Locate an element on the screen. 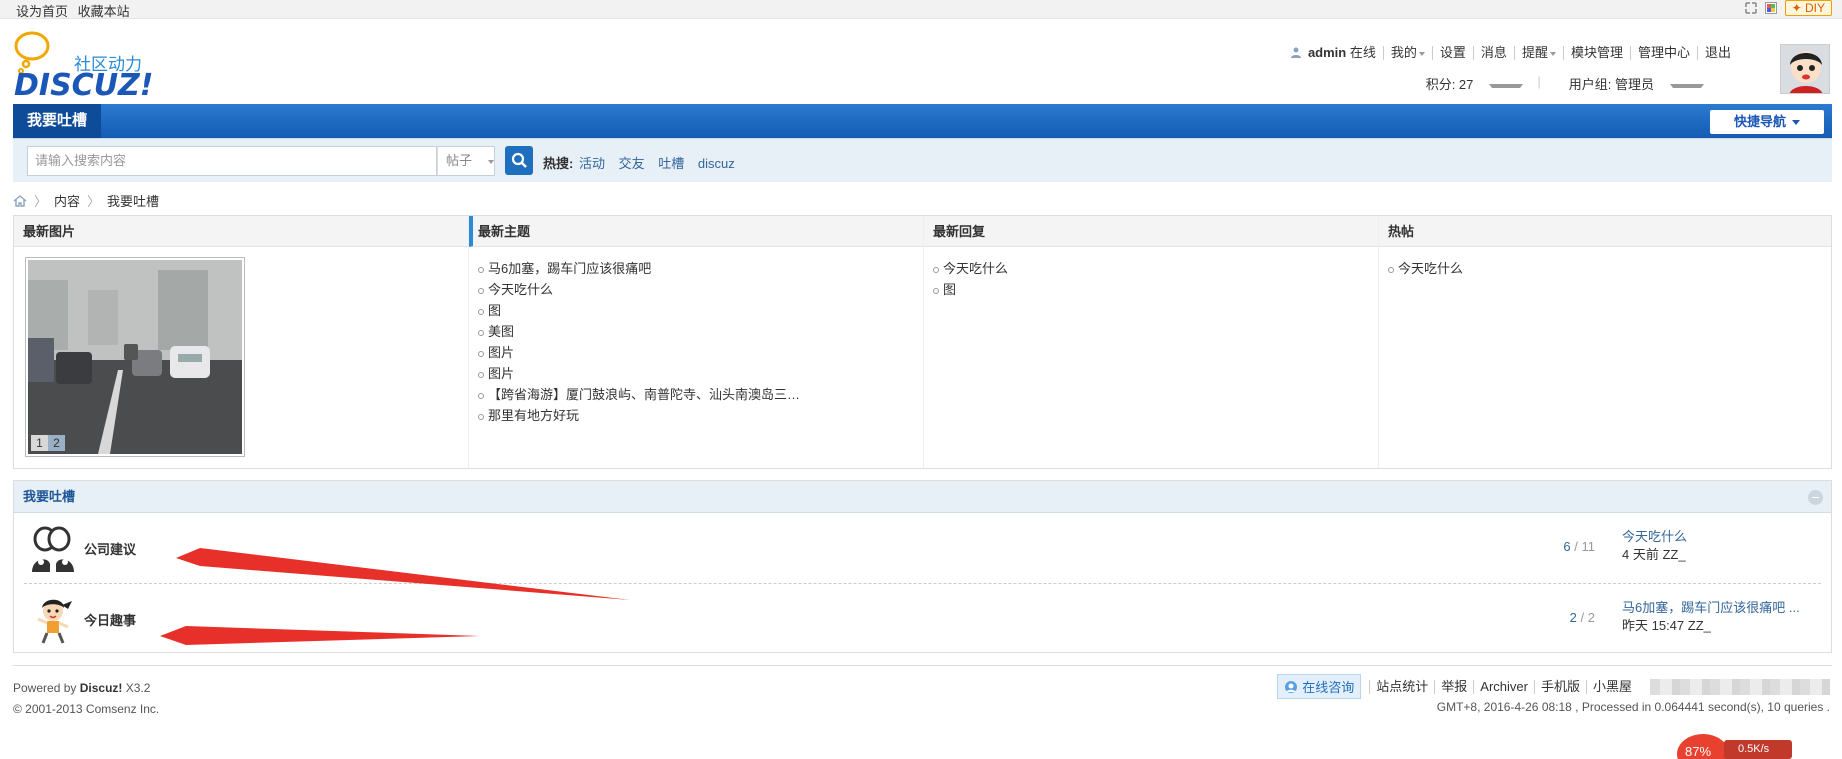 Image resolution: width=1842 pixels, height=759 pixels. hot-term-link: 活动 is located at coordinates (592, 163).